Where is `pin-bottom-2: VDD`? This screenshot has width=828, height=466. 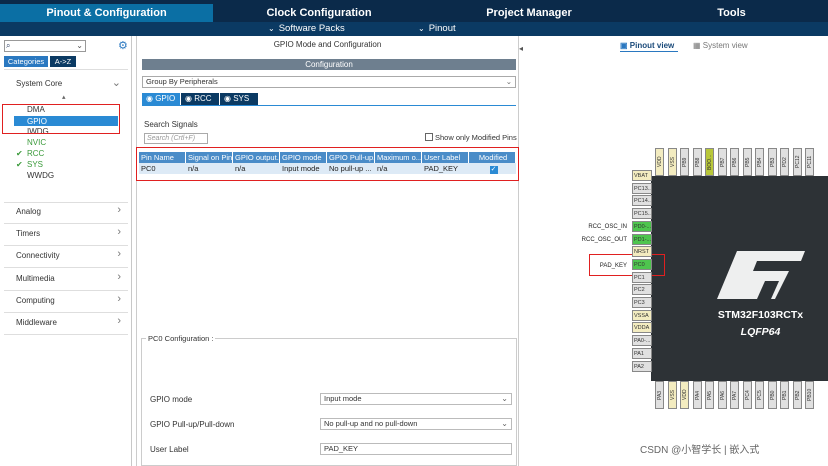 pin-bottom-2: VDD is located at coordinates (684, 395).